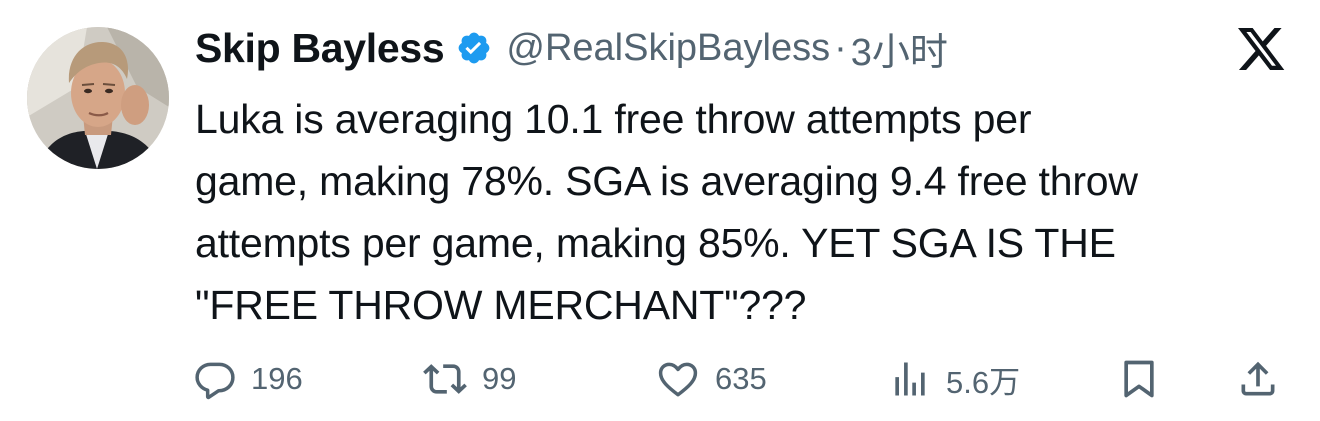 The width and height of the screenshot is (1320, 421). I want to click on retweet-icon, so click(445, 379).